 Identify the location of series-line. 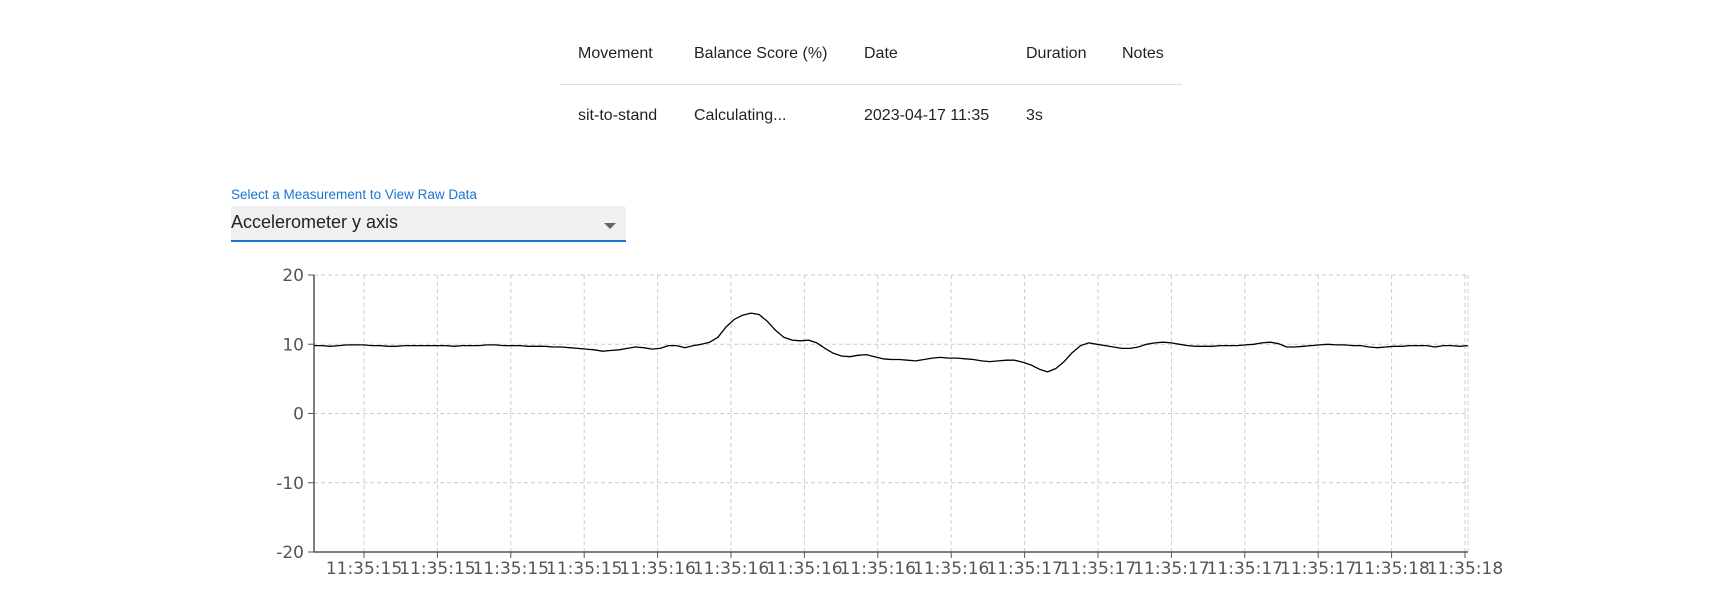
(891, 342).